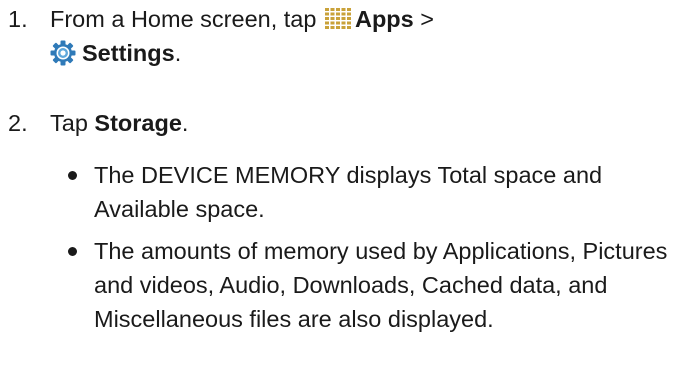  I want to click on step-text: Tap, so click(72, 123).